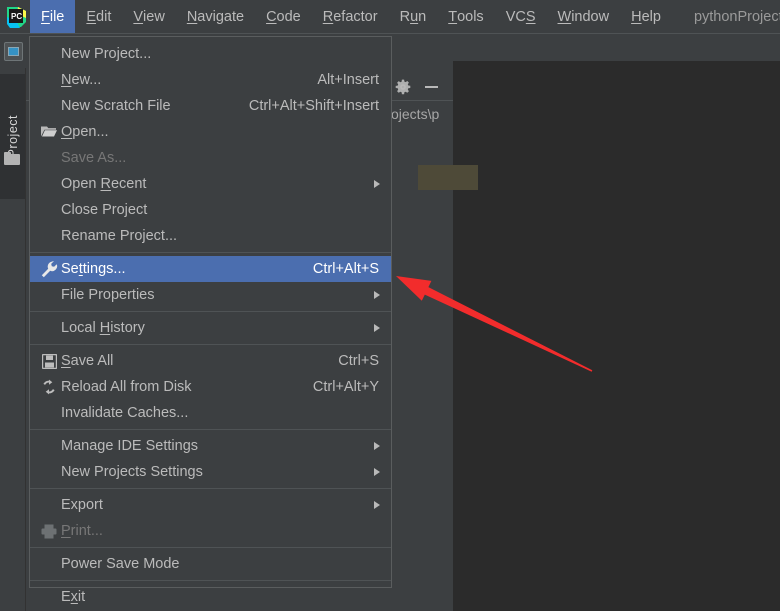  I want to click on menu-item-shortcut: Ctrl+Alt+Y, so click(345, 387).